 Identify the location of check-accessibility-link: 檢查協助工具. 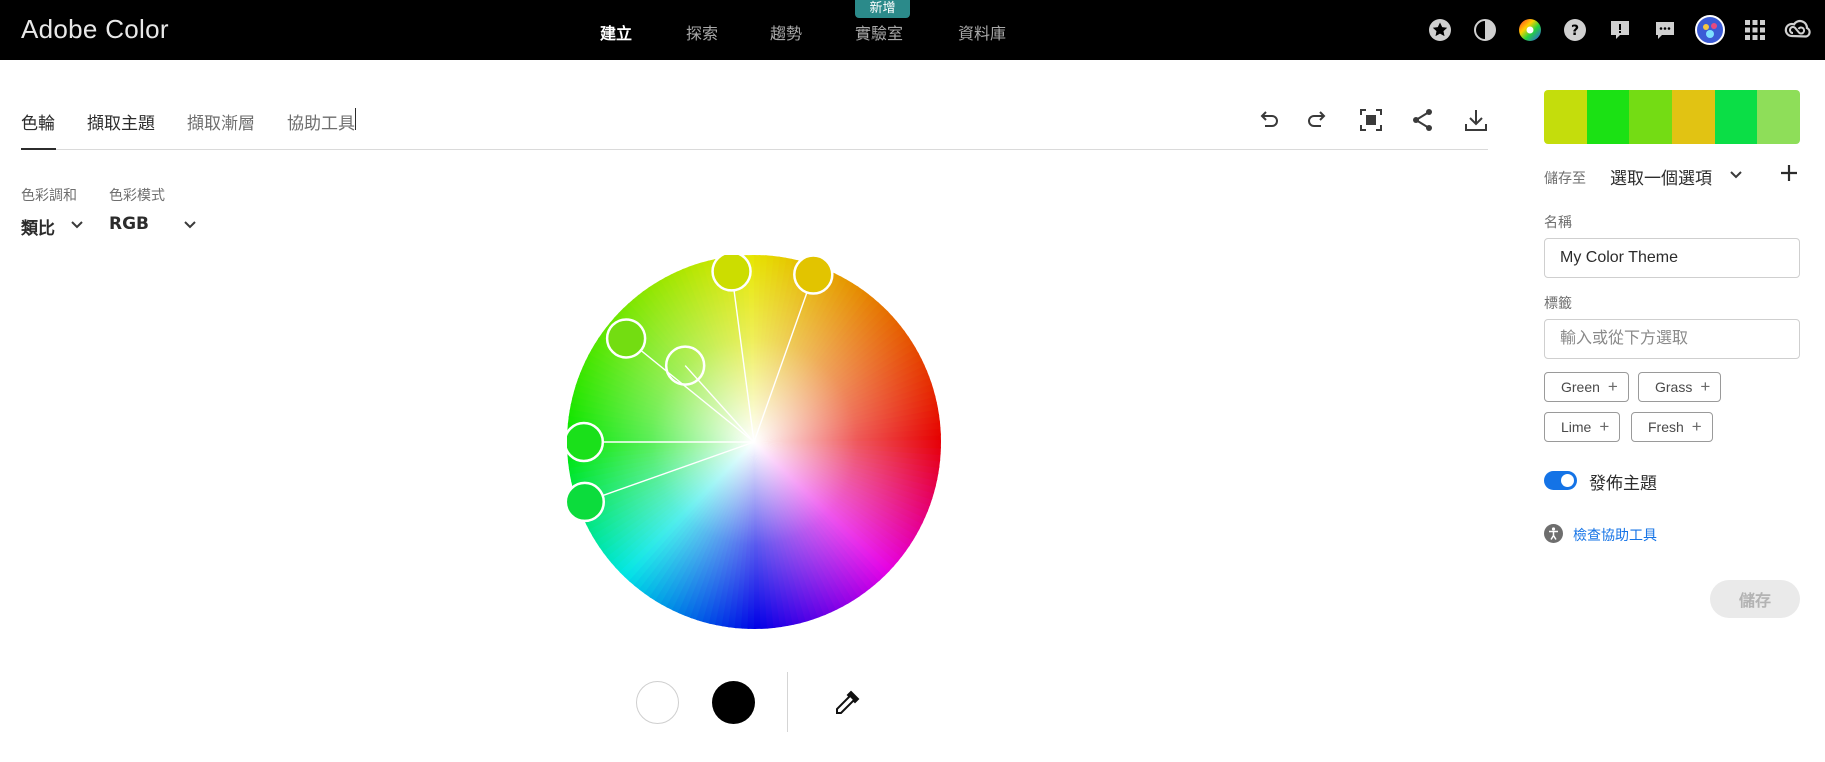
(1615, 535).